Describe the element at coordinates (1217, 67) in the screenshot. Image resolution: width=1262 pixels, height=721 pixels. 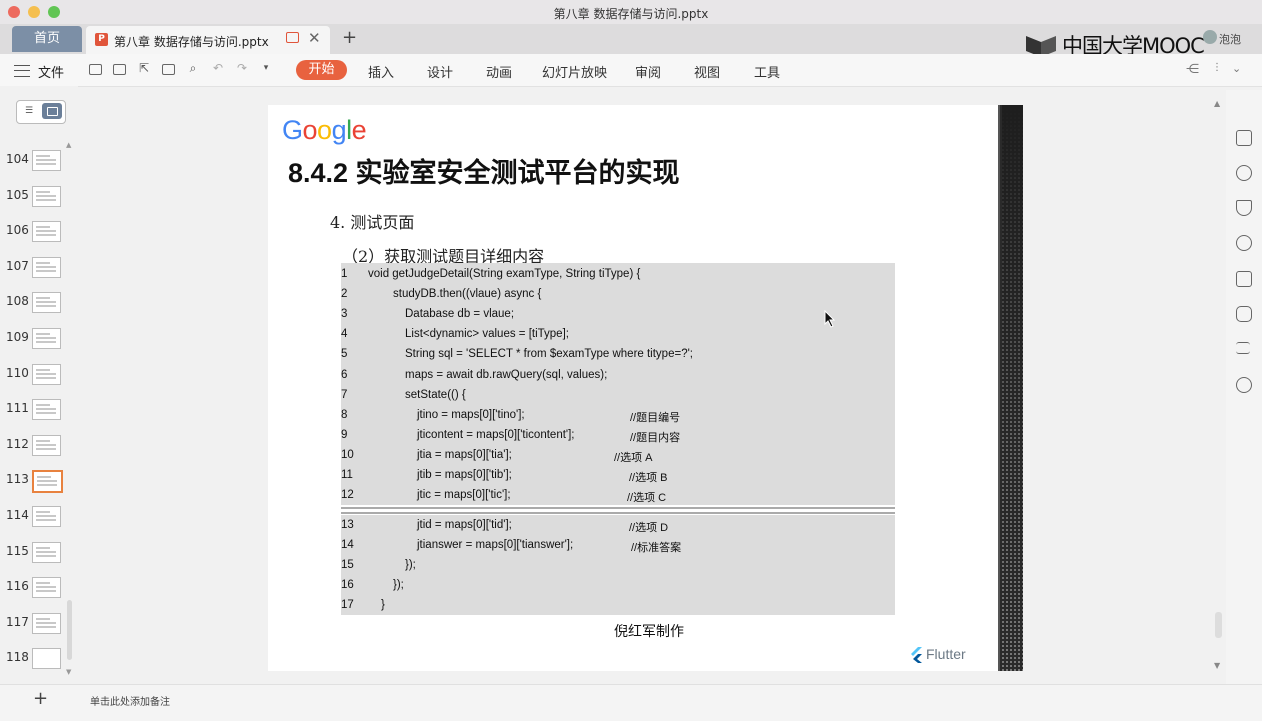
I see `more-icon: ⋮` at that location.